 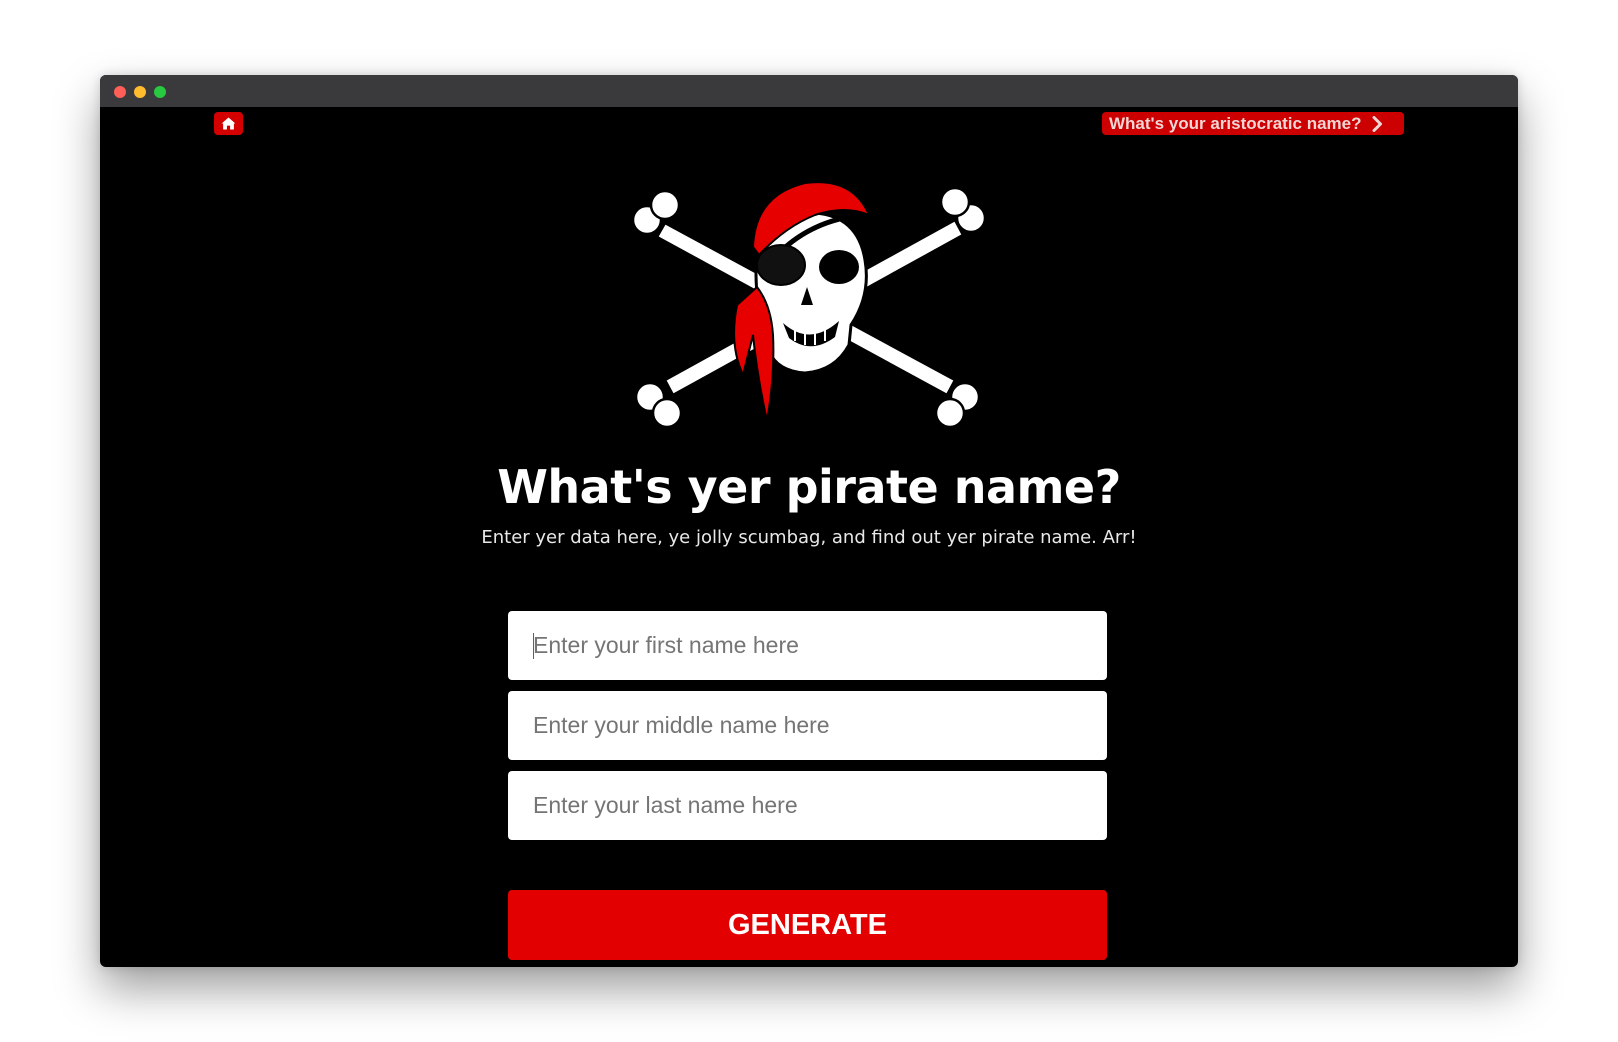 I want to click on generate-button: GENERATE, so click(x=807, y=925).